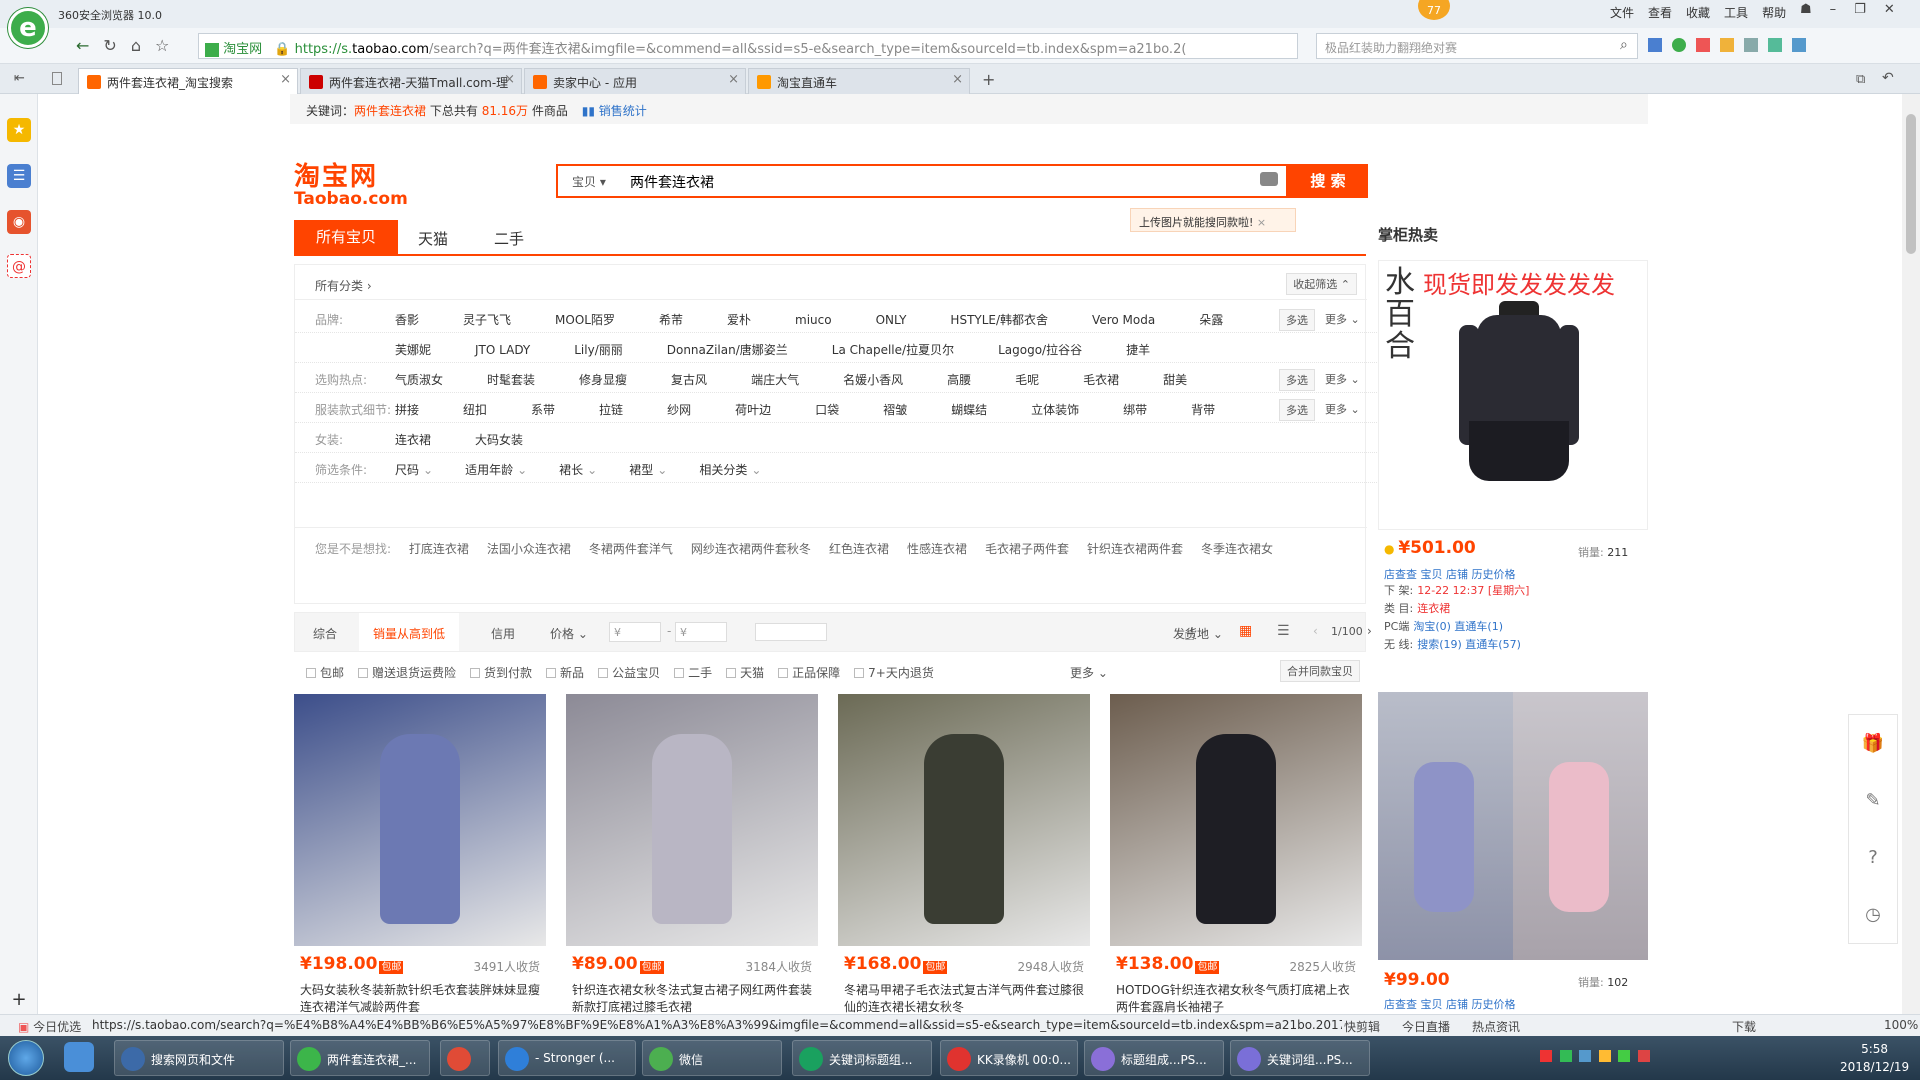 The image size is (1920, 1080). What do you see at coordinates (1321, 284) in the screenshot?
I see `collapse-filter-button: 收起筛选 ⌃` at bounding box center [1321, 284].